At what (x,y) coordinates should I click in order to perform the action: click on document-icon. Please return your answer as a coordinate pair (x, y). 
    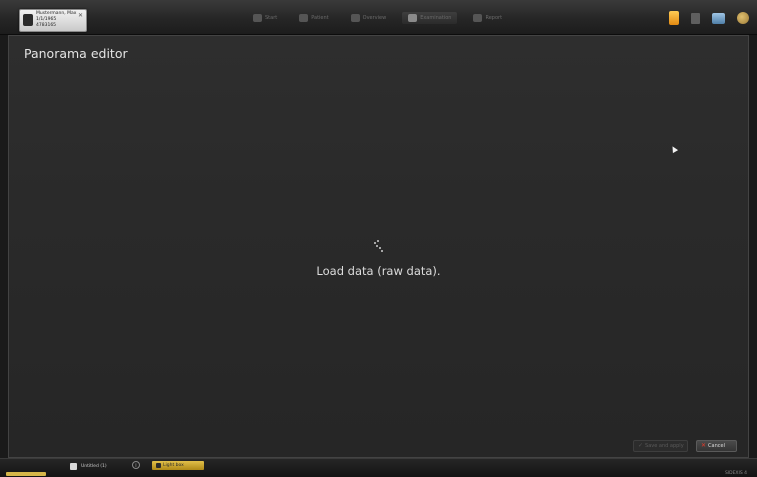
    Looking at the image, I should click on (73, 466).